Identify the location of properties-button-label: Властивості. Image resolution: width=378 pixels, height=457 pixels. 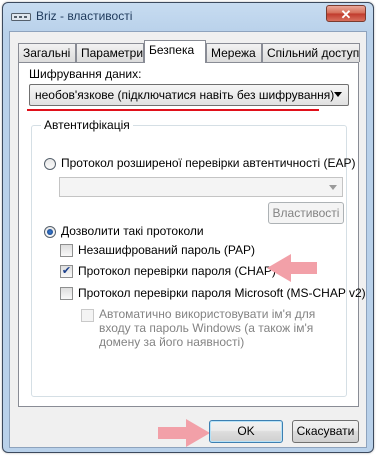
(306, 213).